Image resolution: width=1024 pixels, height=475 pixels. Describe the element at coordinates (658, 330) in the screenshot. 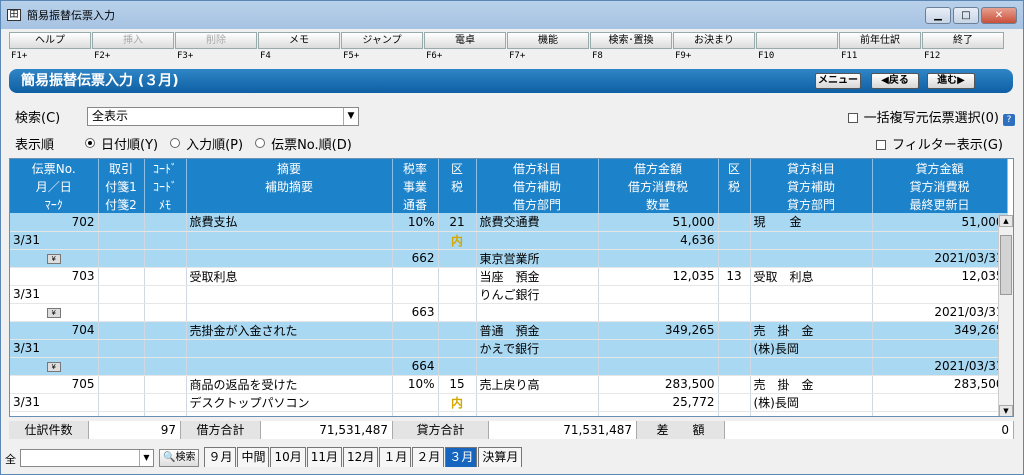

I see `grid-cell: 349,265` at that location.